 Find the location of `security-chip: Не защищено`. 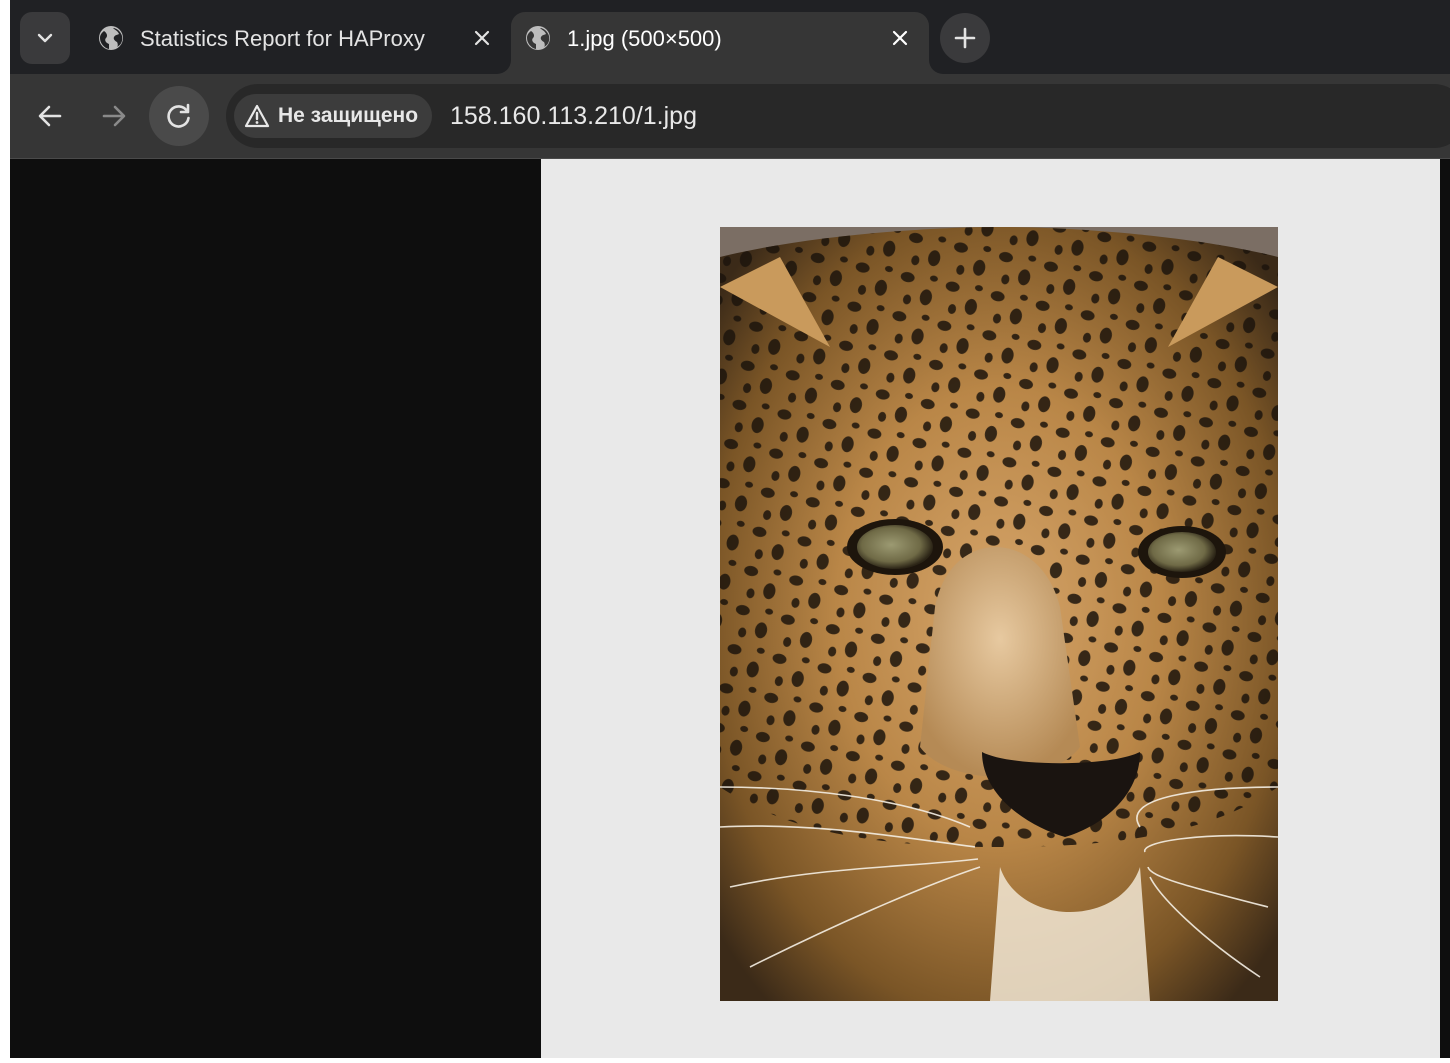

security-chip: Не защищено is located at coordinates (333, 116).